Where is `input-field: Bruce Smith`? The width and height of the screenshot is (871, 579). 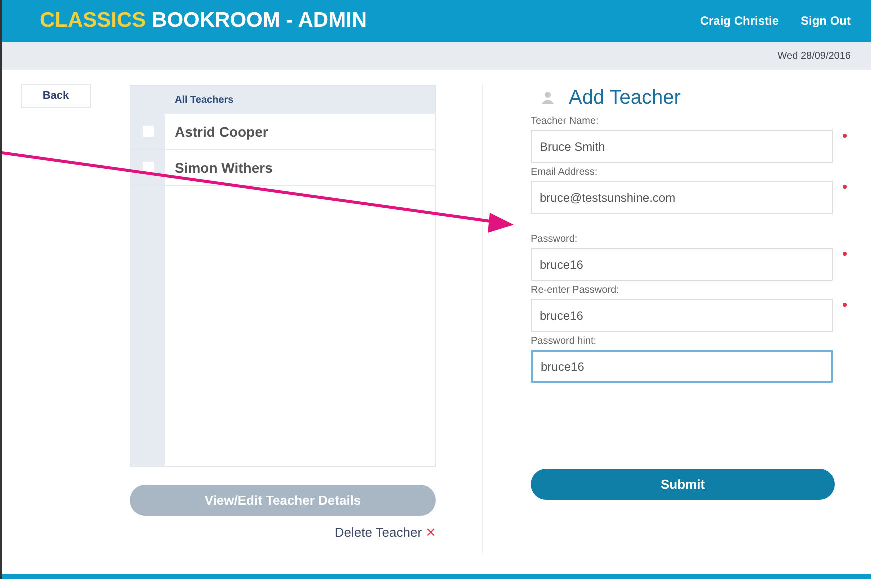
input-field: Bruce Smith is located at coordinates (682, 146).